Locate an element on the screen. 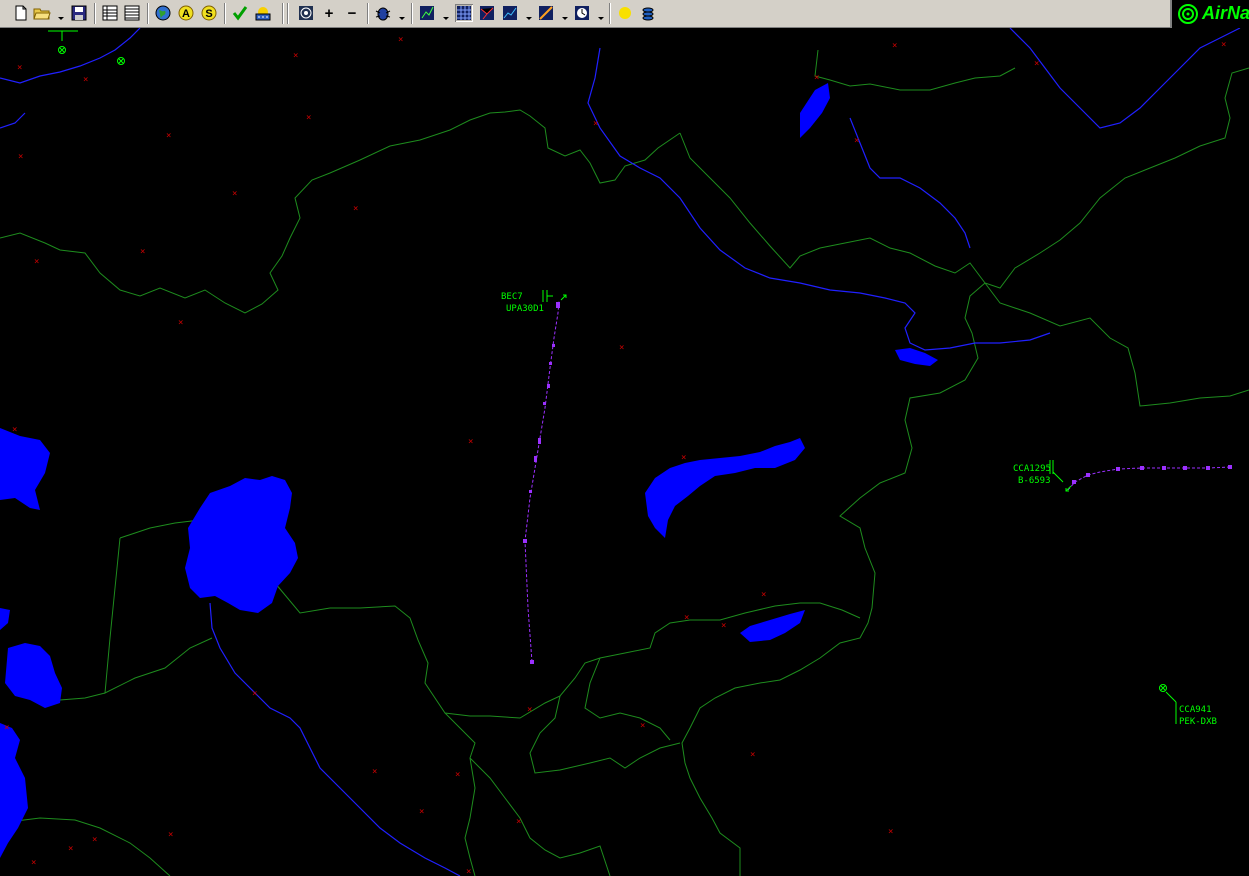 The height and width of the screenshot is (876, 1249). plus-icon: + is located at coordinates (329, 13).